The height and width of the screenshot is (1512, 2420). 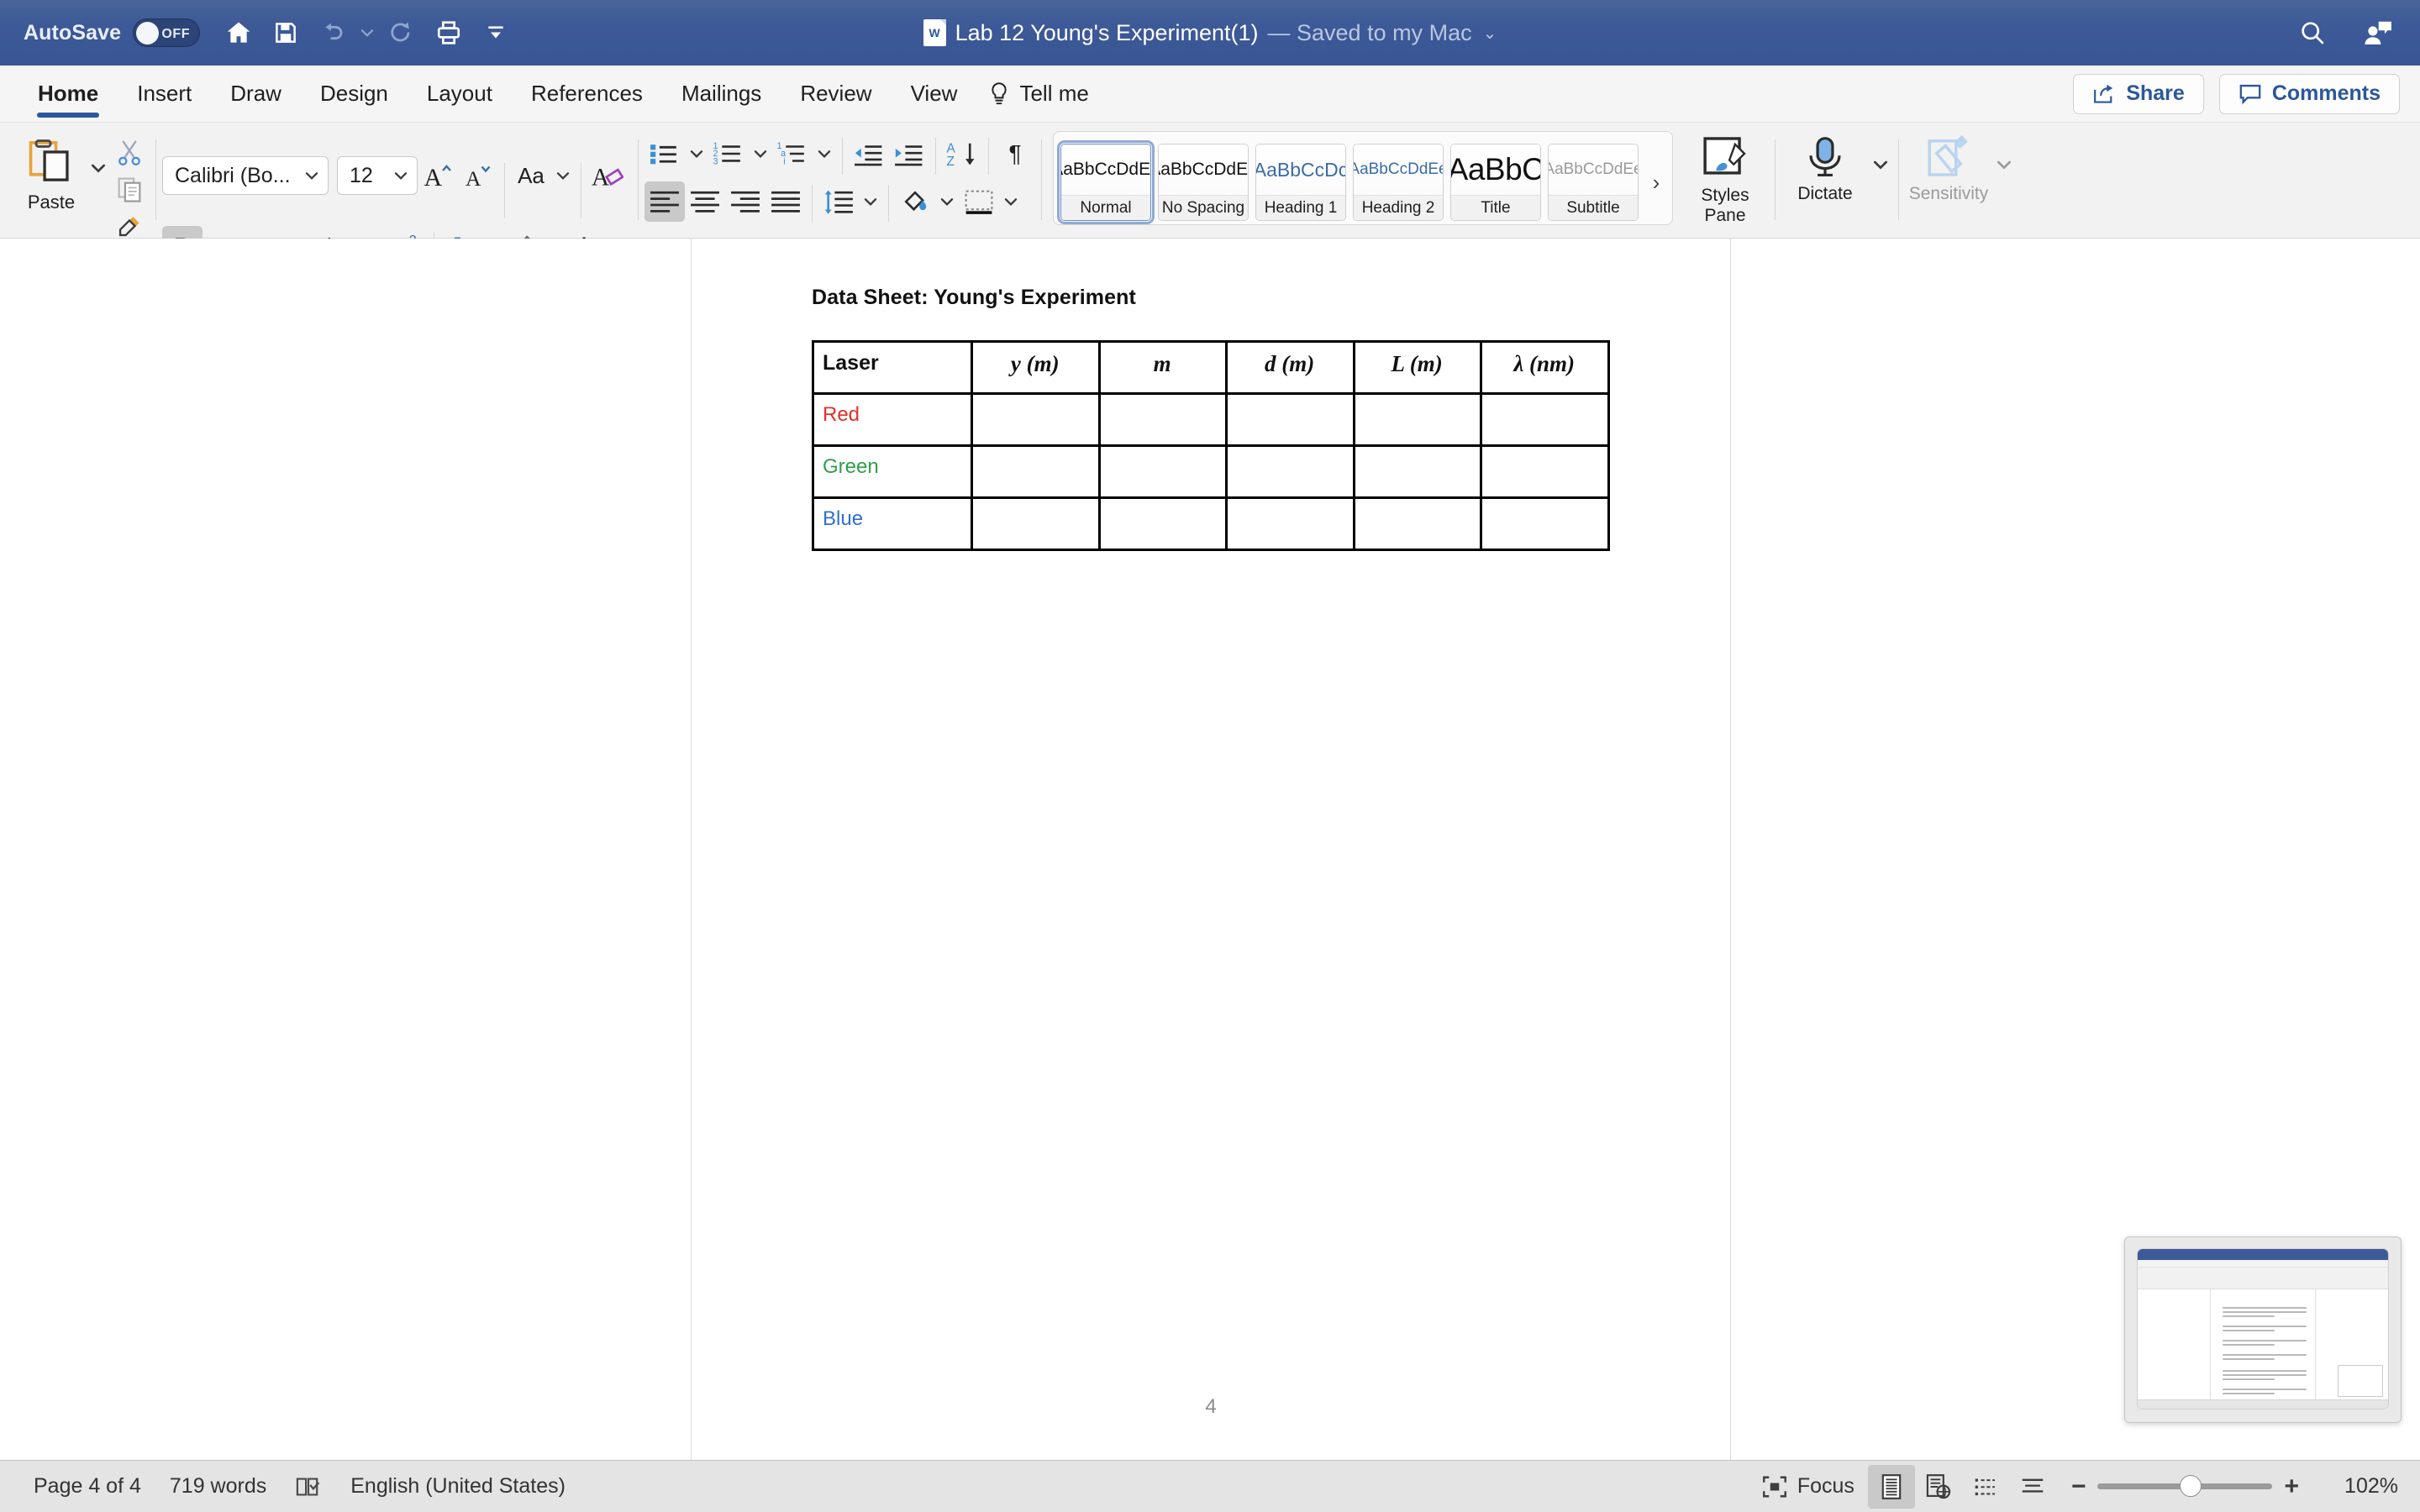 What do you see at coordinates (1290, 471) in the screenshot?
I see `cell-green-d` at bounding box center [1290, 471].